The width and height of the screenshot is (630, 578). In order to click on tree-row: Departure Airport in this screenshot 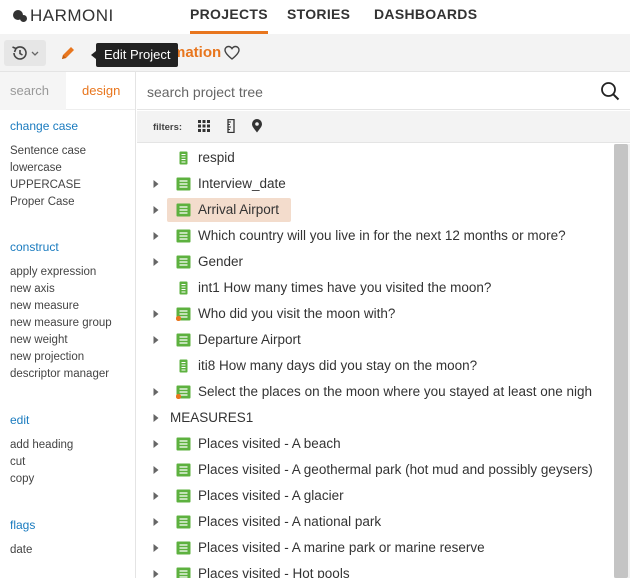, I will do `click(375, 340)`.